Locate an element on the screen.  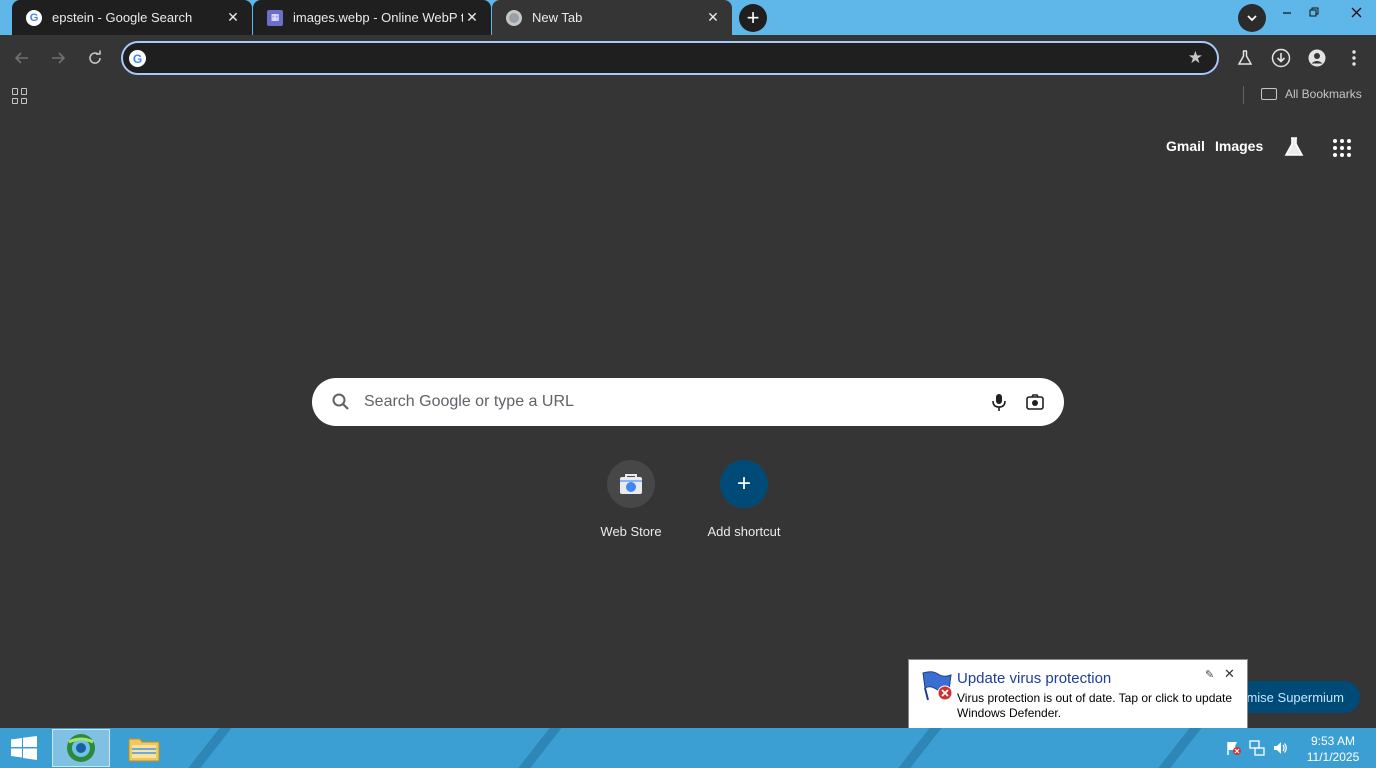
restore-button is located at coordinates (1314, 12).